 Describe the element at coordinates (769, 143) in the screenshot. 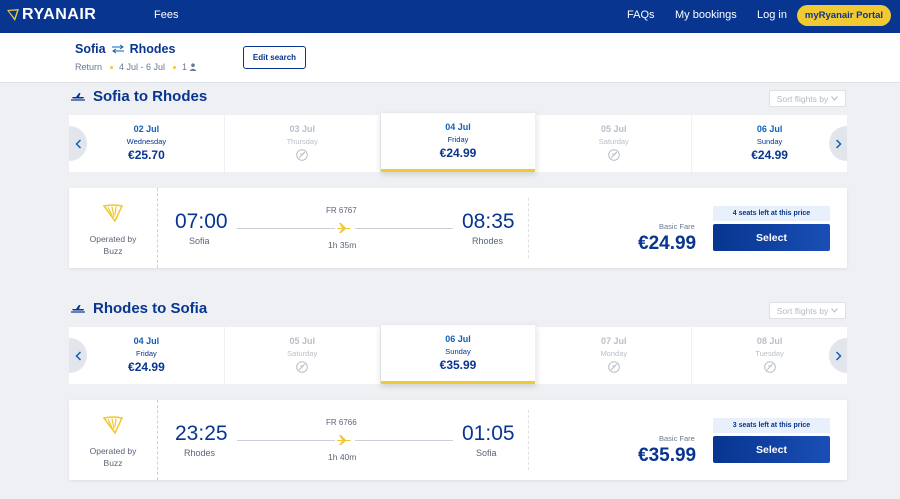

I see `outbound-date-06-jul: 06 Jul Sunday €24.99` at that location.